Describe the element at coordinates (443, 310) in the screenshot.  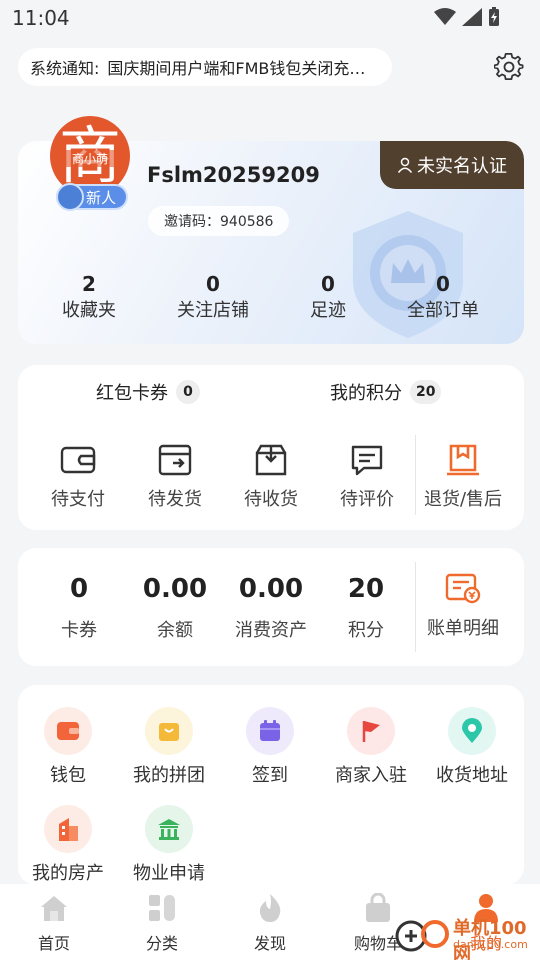
I see `stat-label: 全部订单` at that location.